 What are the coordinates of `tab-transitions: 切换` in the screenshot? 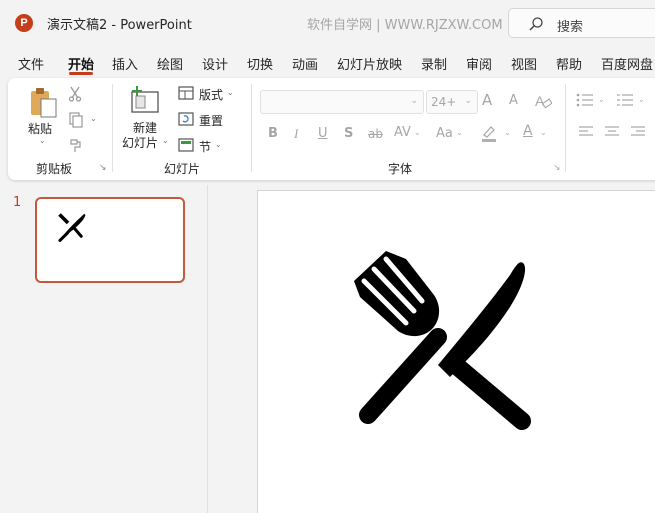 It's located at (260, 63).